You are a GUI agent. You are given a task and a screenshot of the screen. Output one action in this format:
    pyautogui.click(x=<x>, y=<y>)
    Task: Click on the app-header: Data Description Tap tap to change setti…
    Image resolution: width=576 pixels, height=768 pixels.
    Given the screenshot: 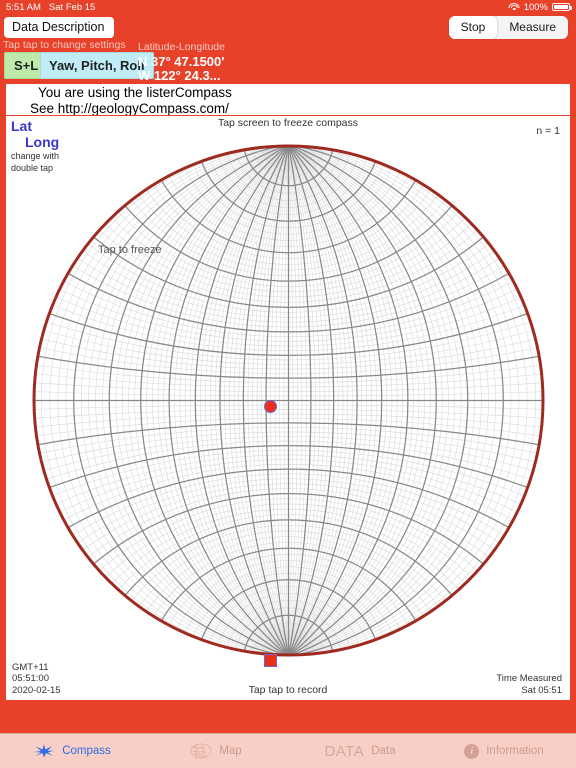 What is the action you would take?
    pyautogui.click(x=288, y=48)
    